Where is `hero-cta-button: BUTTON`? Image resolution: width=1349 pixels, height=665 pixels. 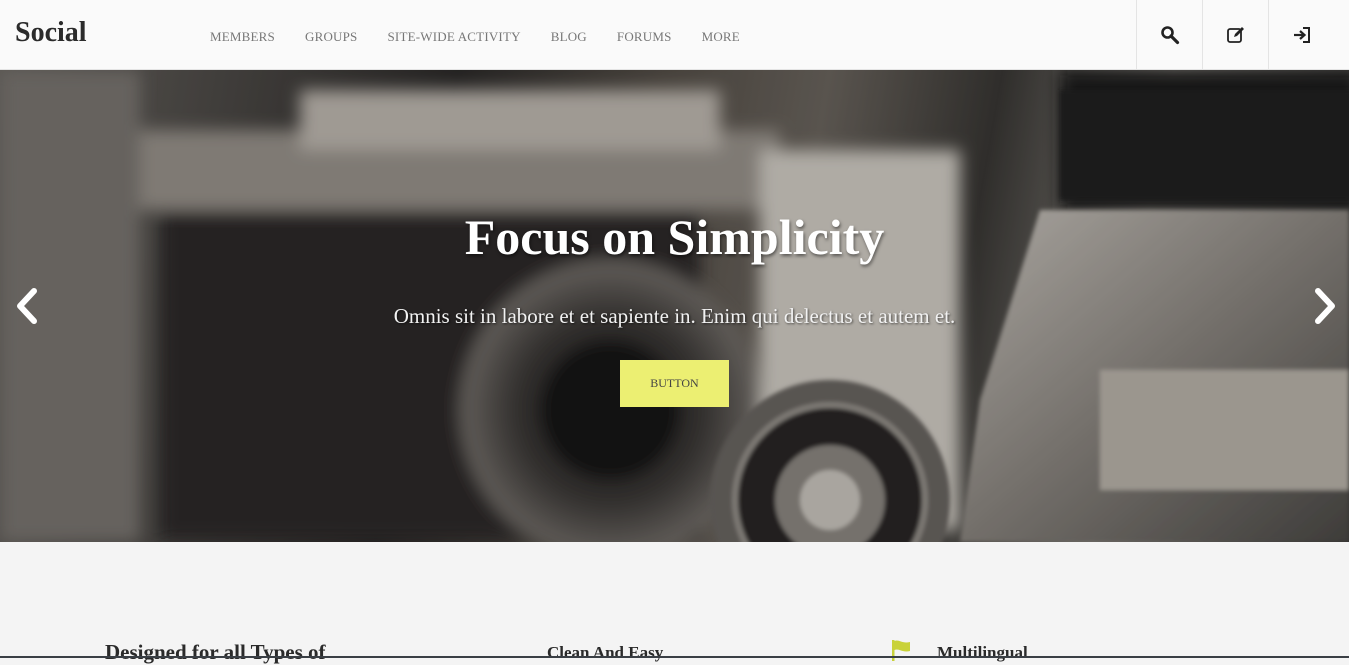 hero-cta-button: BUTTON is located at coordinates (674, 383).